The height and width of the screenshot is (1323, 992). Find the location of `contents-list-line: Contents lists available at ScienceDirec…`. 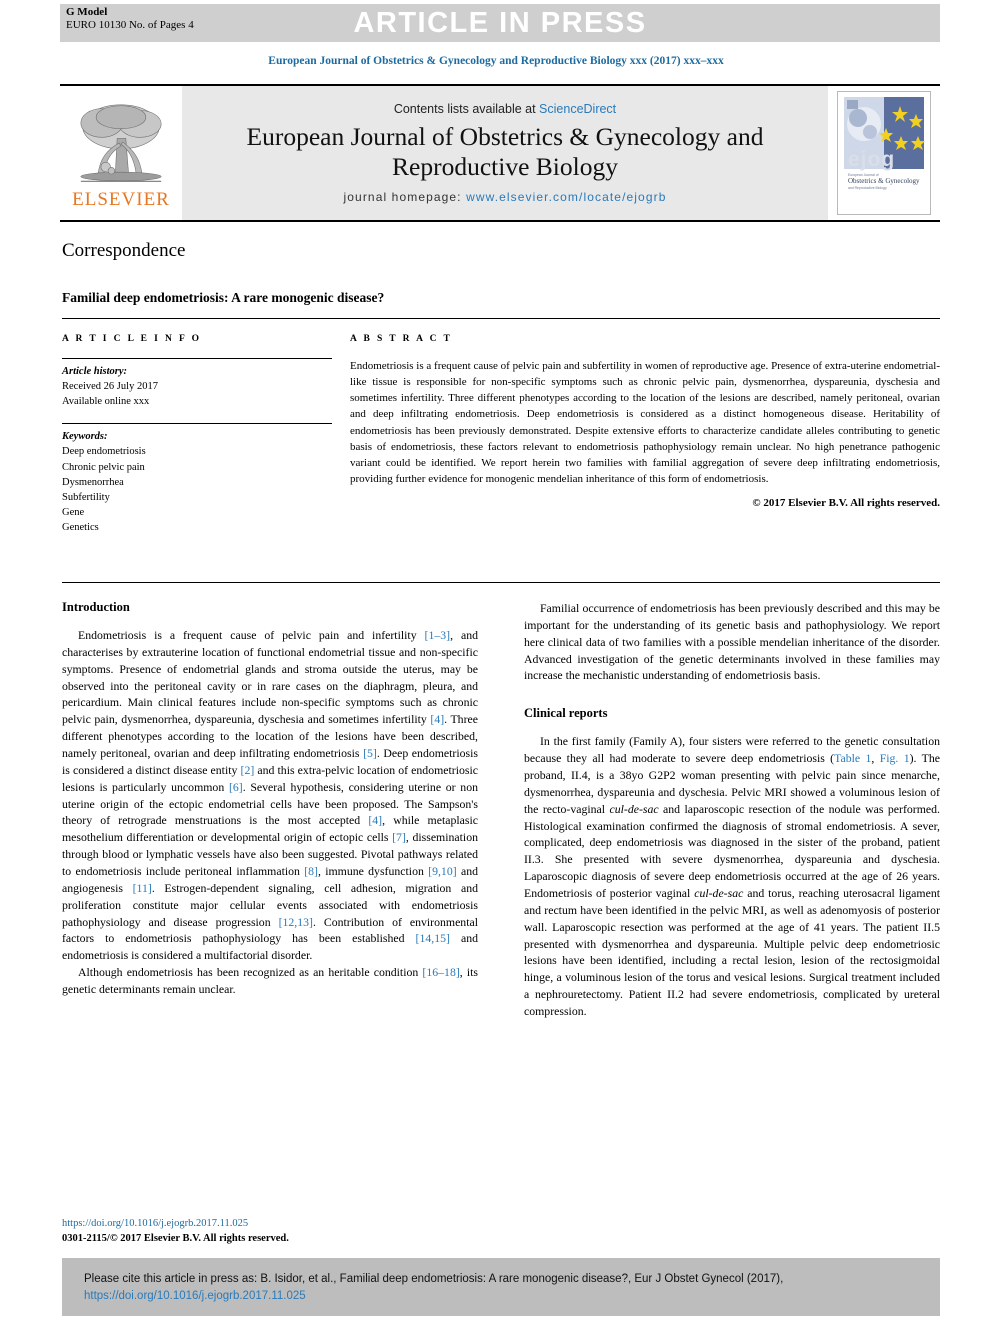

contents-list-line: Contents lists available at ScienceDirec… is located at coordinates (505, 109).